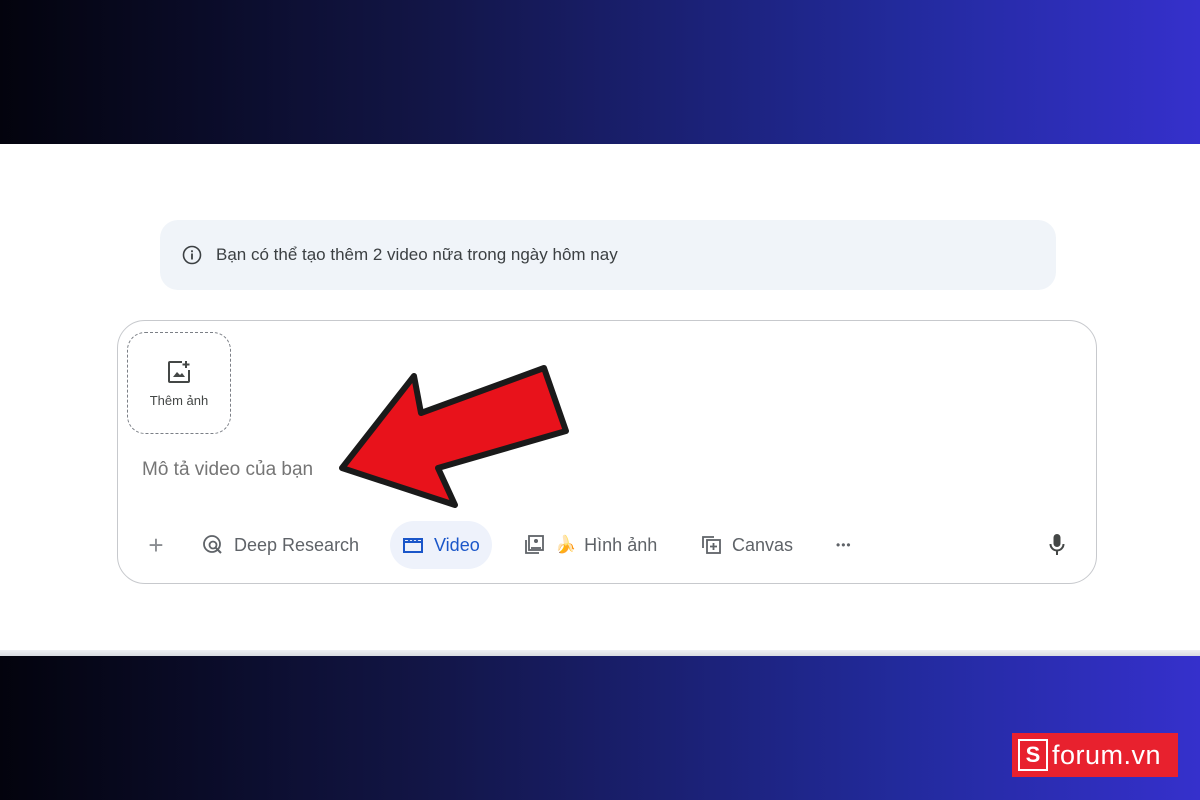  I want to click on sforum-watermark: S forum.vn, so click(1095, 755).